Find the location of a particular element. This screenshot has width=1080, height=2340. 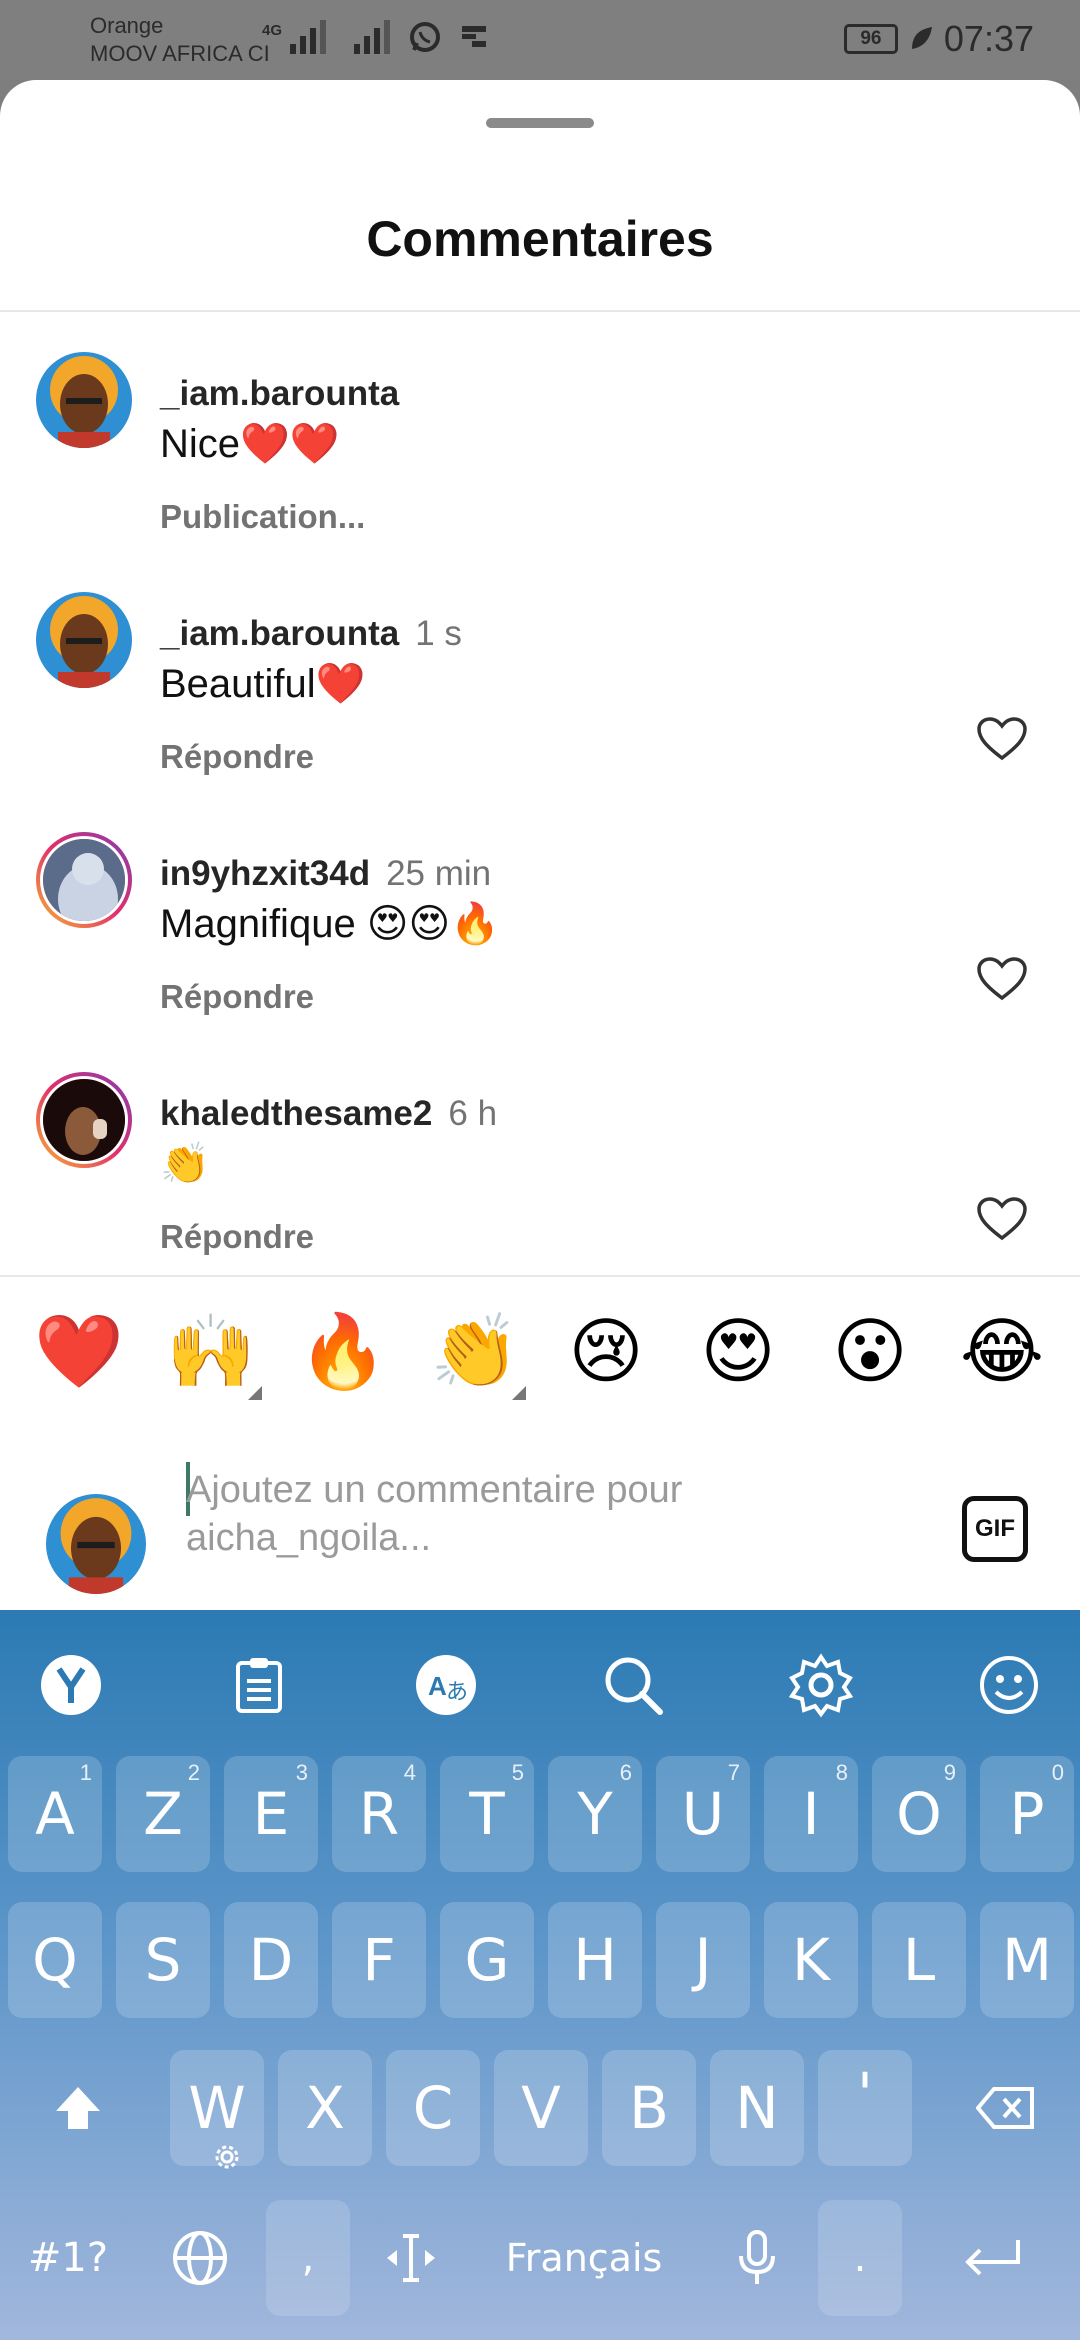

status-bar: Orange MOOV AFRICA CI 4G 96 07:37 is located at coordinates (540, 40).